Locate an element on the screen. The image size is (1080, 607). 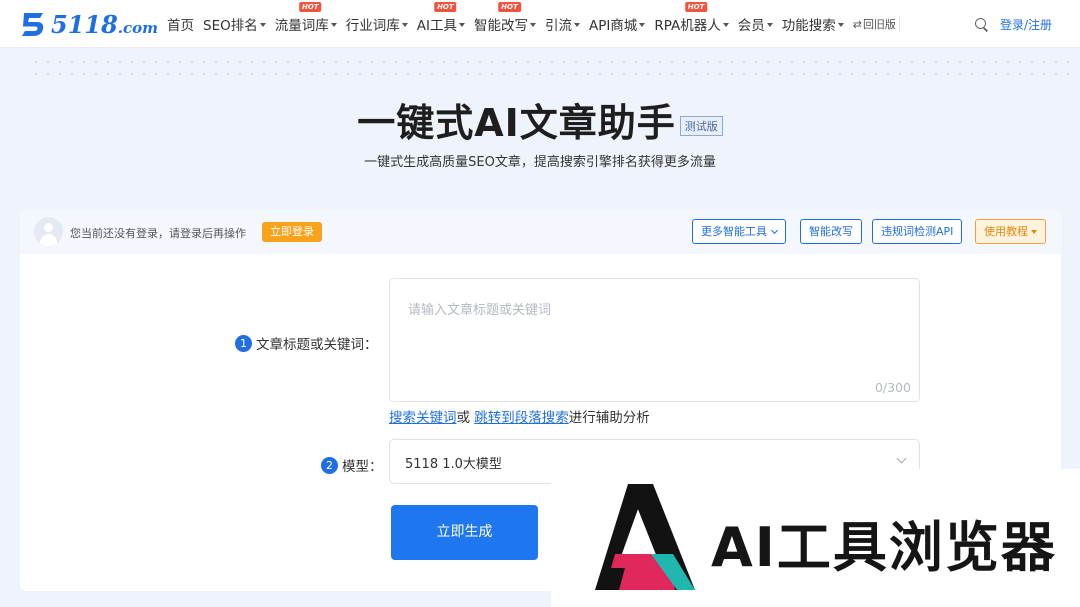
login-tip-text: 您当前还没有登录，请登录后再操作 is located at coordinates (158, 233).